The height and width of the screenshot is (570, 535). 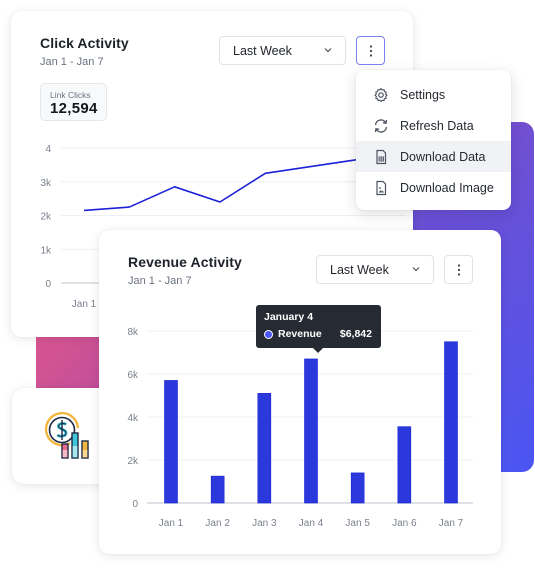 What do you see at coordinates (46, 183) in the screenshot?
I see `y-tick-label: 3k` at bounding box center [46, 183].